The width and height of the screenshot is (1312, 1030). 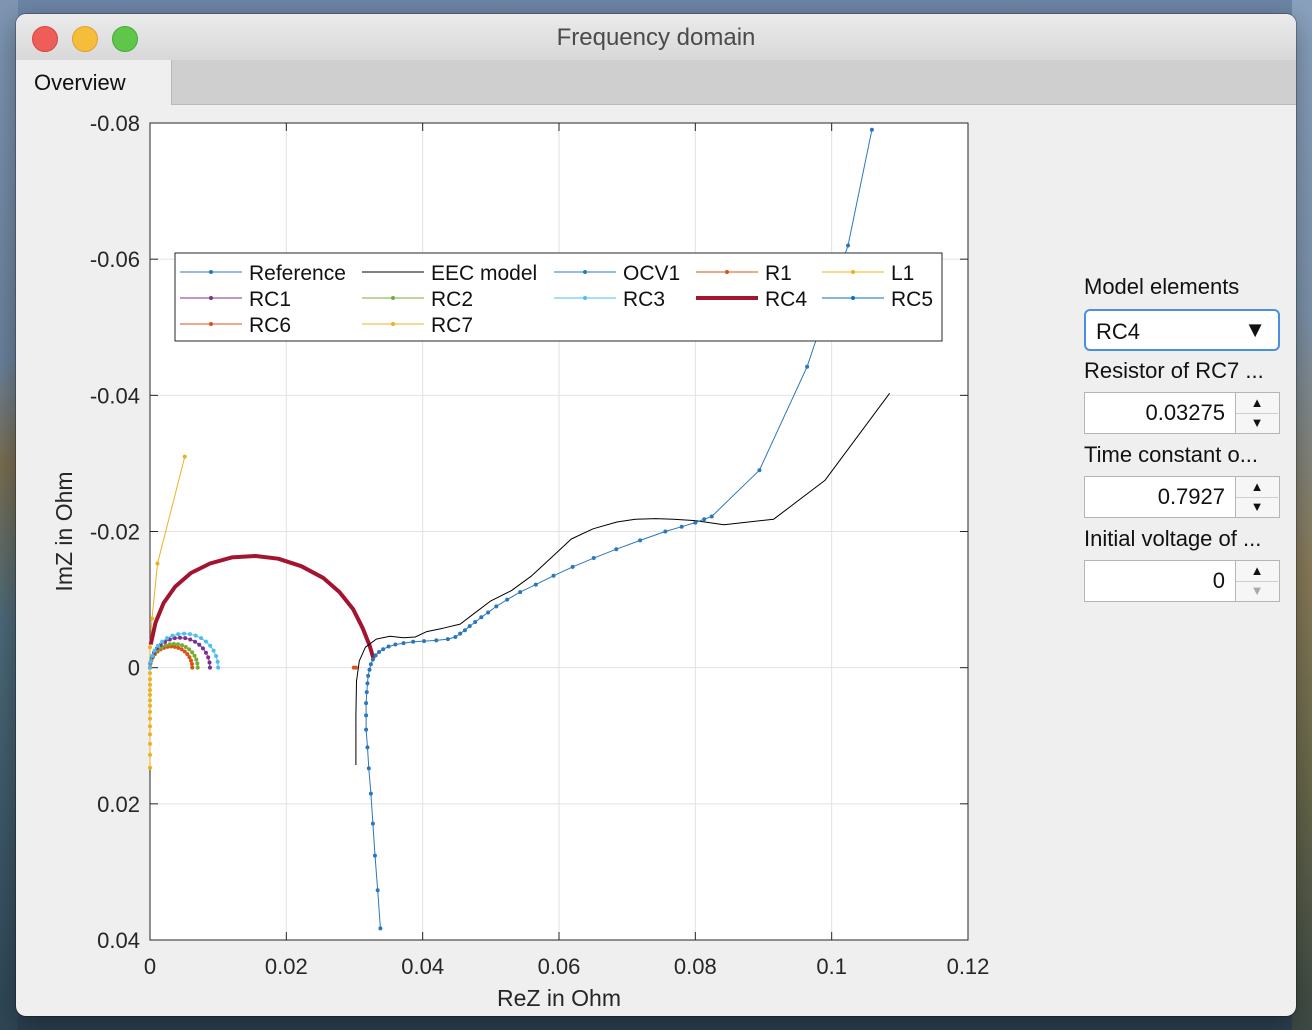 What do you see at coordinates (644, 299) in the screenshot?
I see `legend-label: RC3` at bounding box center [644, 299].